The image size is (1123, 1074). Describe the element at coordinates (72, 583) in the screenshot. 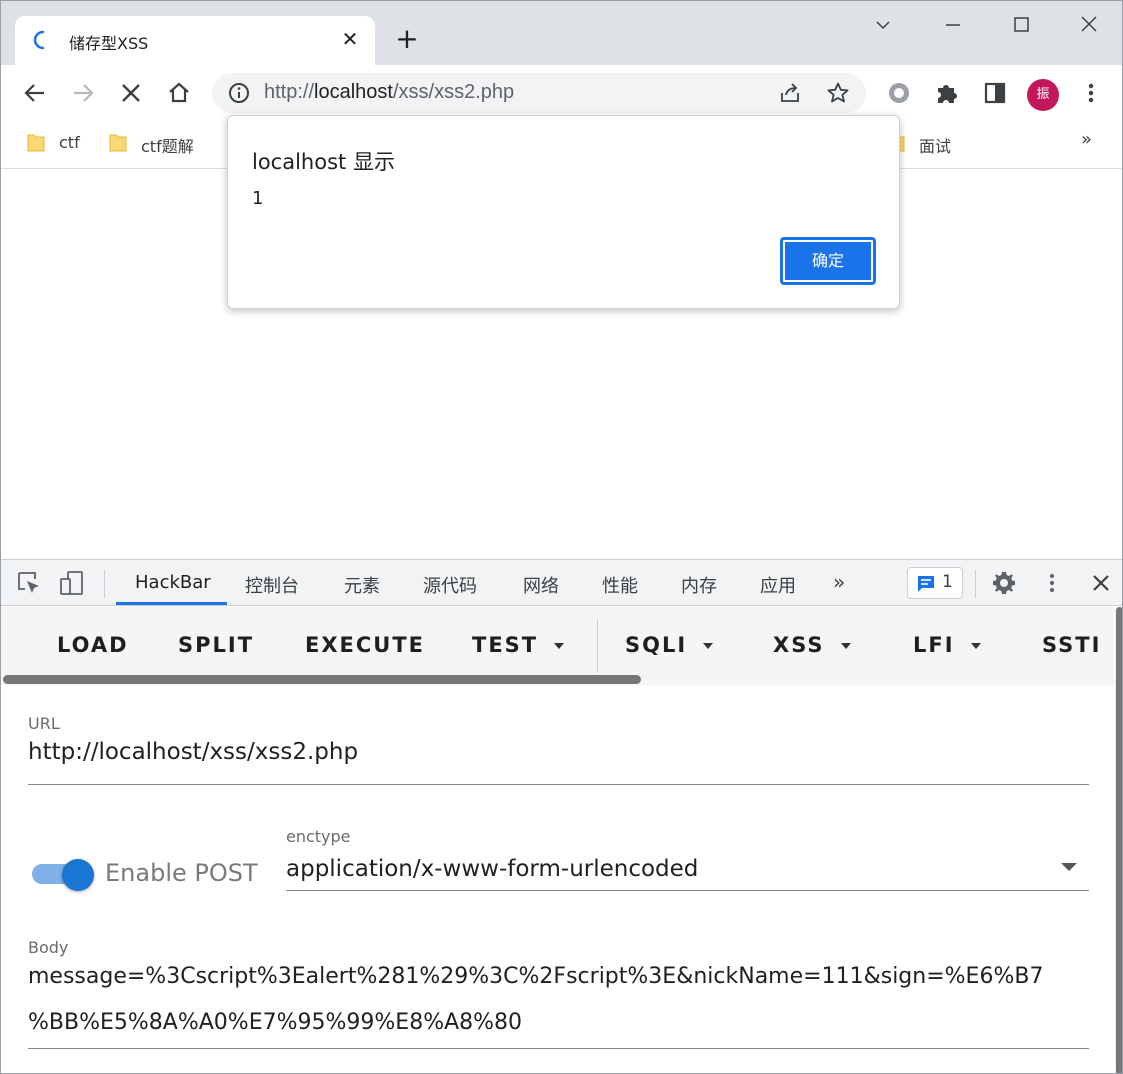

I see `device-toolbar-icon` at that location.